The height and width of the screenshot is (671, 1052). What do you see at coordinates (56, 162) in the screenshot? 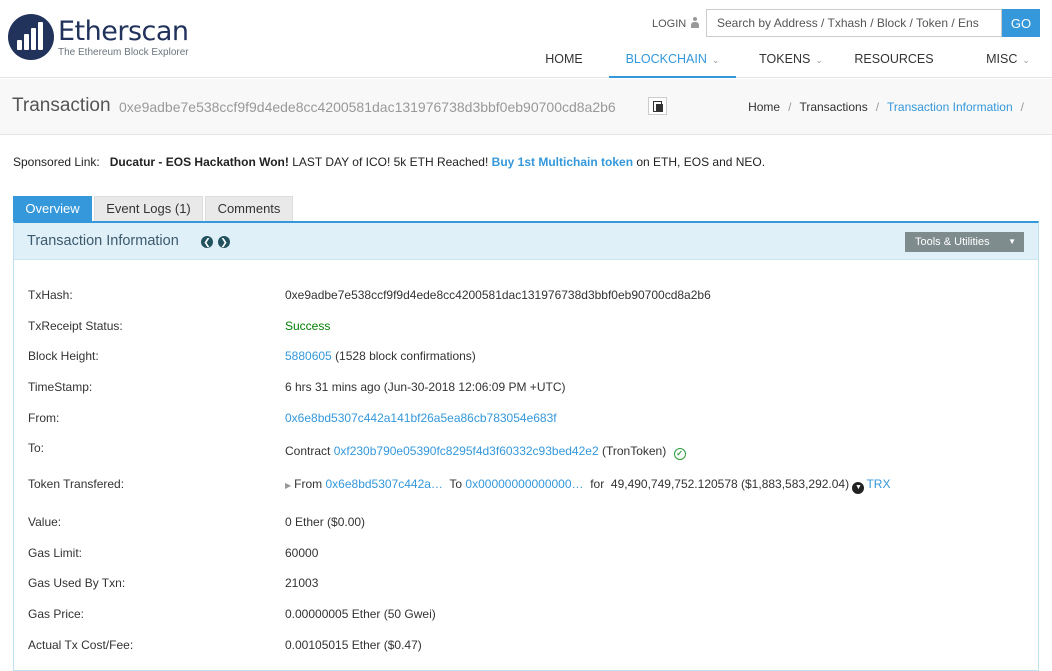
I see `sponsored-label: Sponsored Link:` at bounding box center [56, 162].